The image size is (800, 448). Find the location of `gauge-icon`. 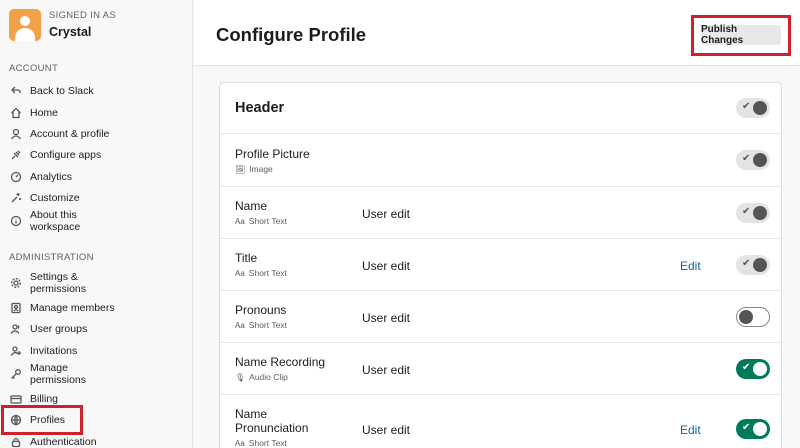

gauge-icon is located at coordinates (16, 177).